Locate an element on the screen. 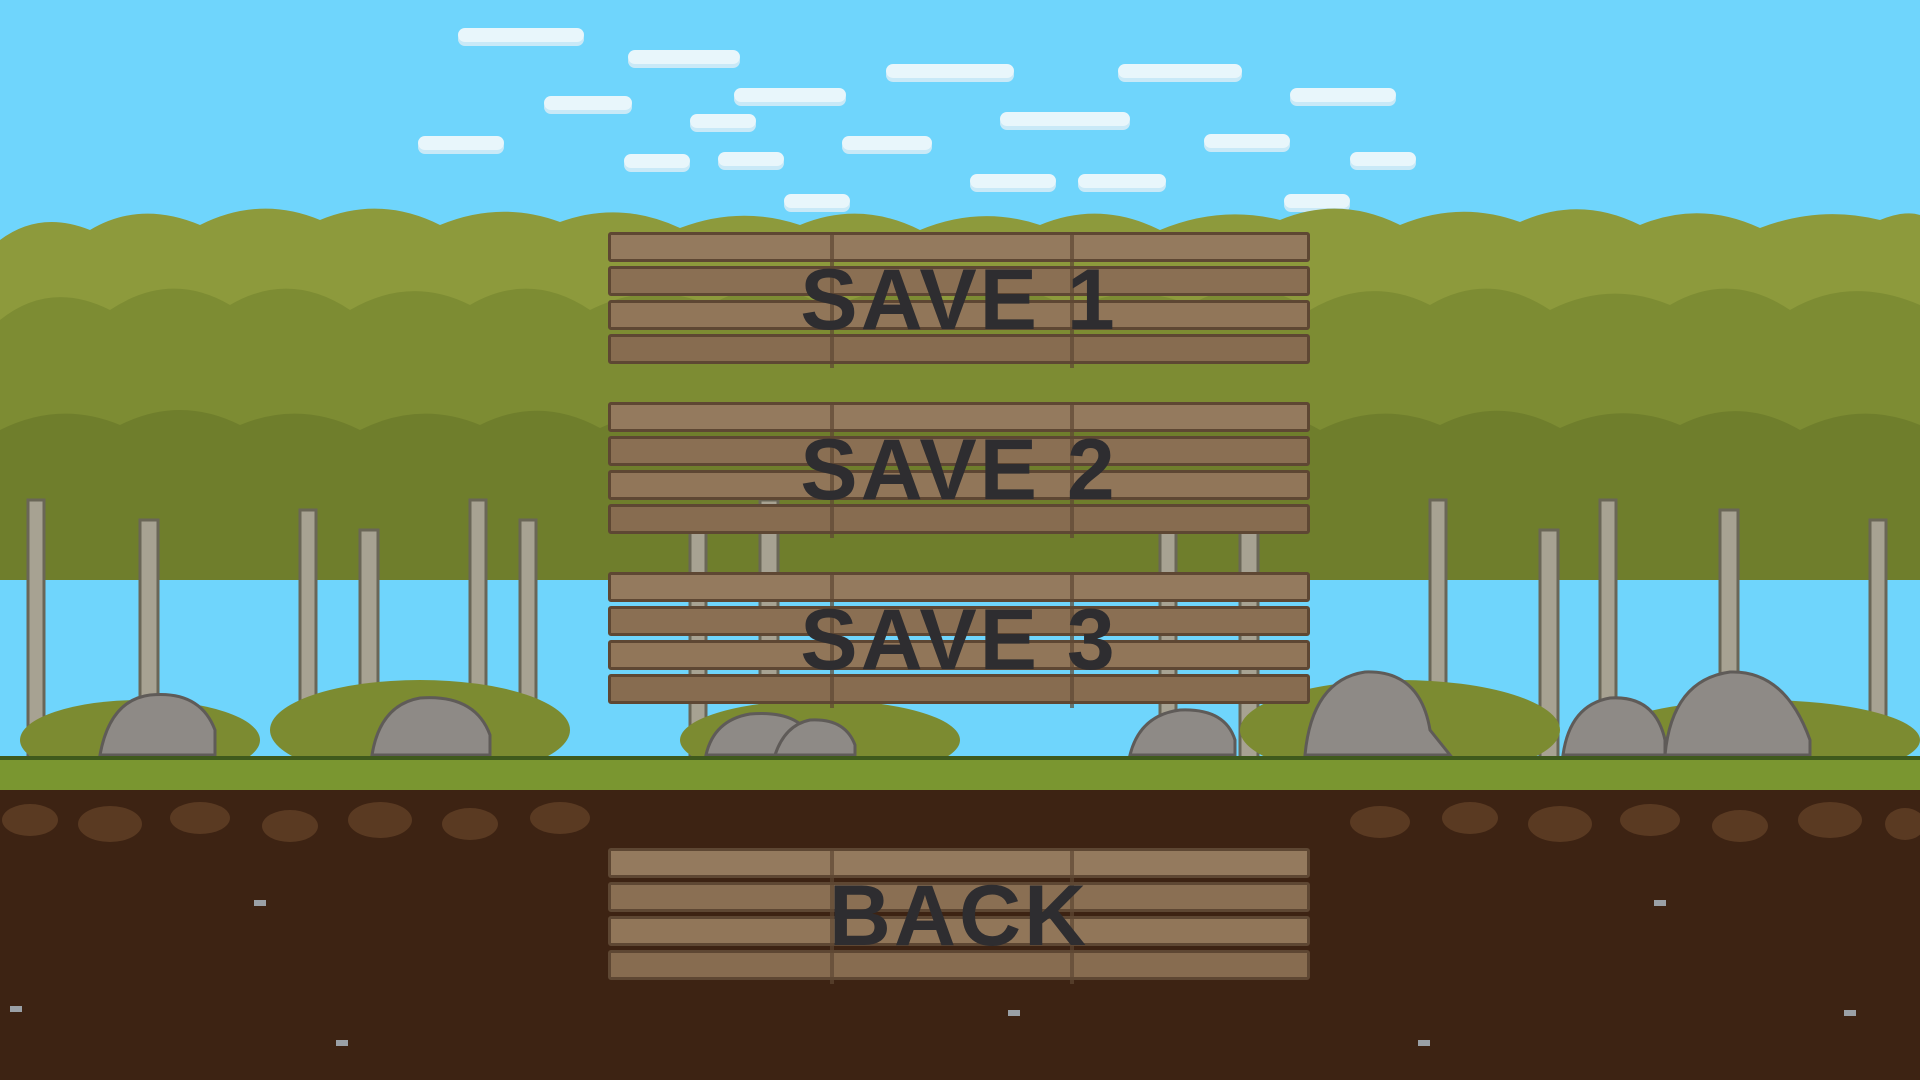 Image resolution: width=1920 pixels, height=1080 pixels. save-slot-2-button: SAVE 2 is located at coordinates (959, 470).